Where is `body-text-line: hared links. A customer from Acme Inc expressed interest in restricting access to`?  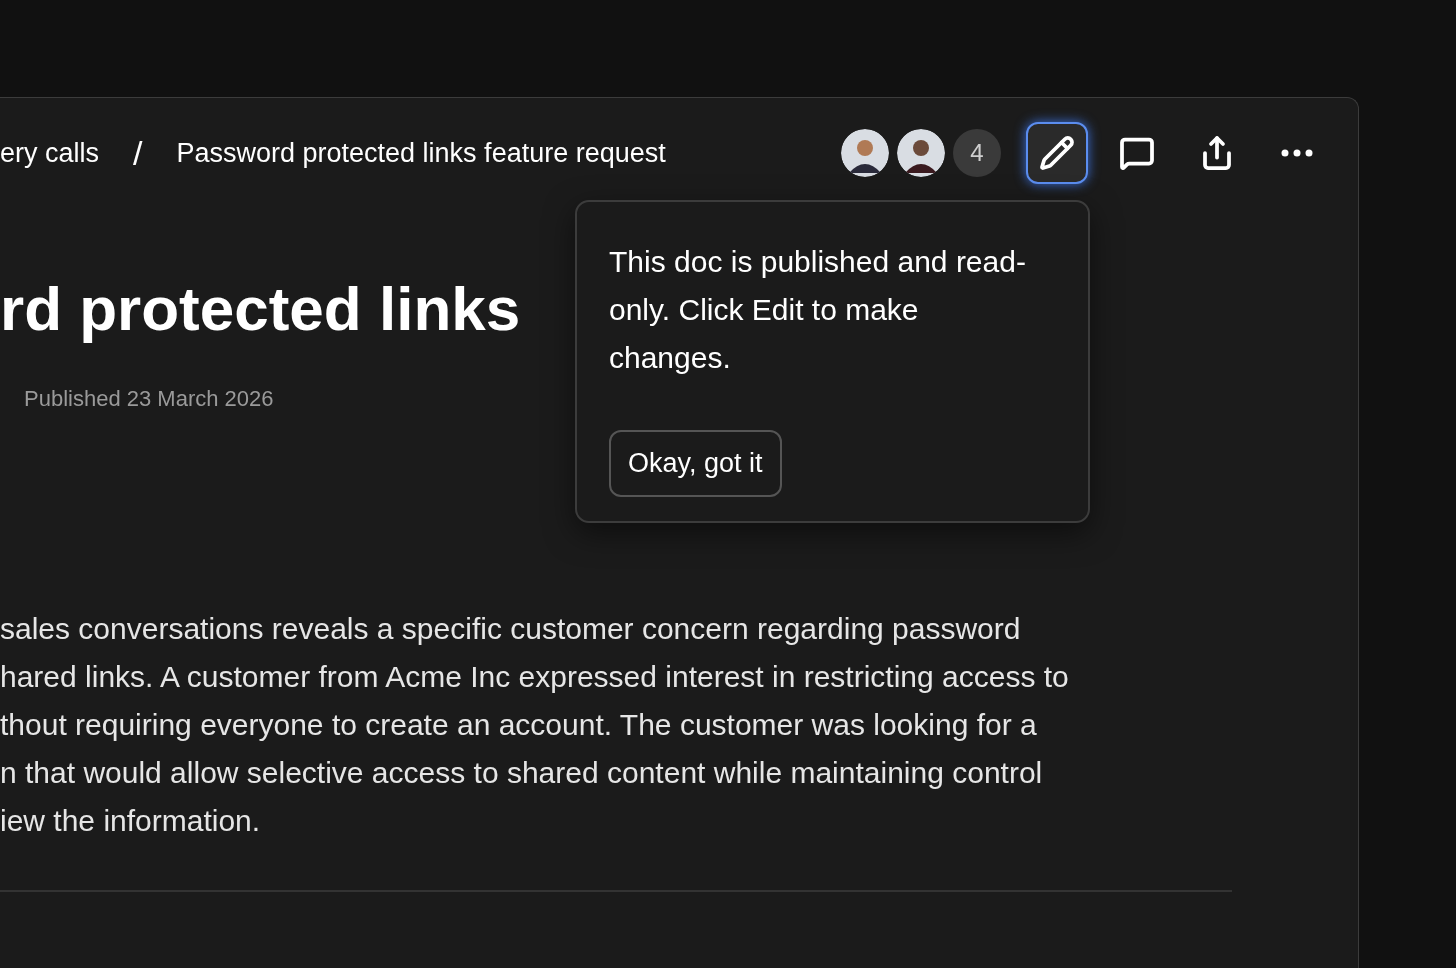 body-text-line: hared links. A customer from Acme Inc expressed interest in restricting access to is located at coordinates (535, 677).